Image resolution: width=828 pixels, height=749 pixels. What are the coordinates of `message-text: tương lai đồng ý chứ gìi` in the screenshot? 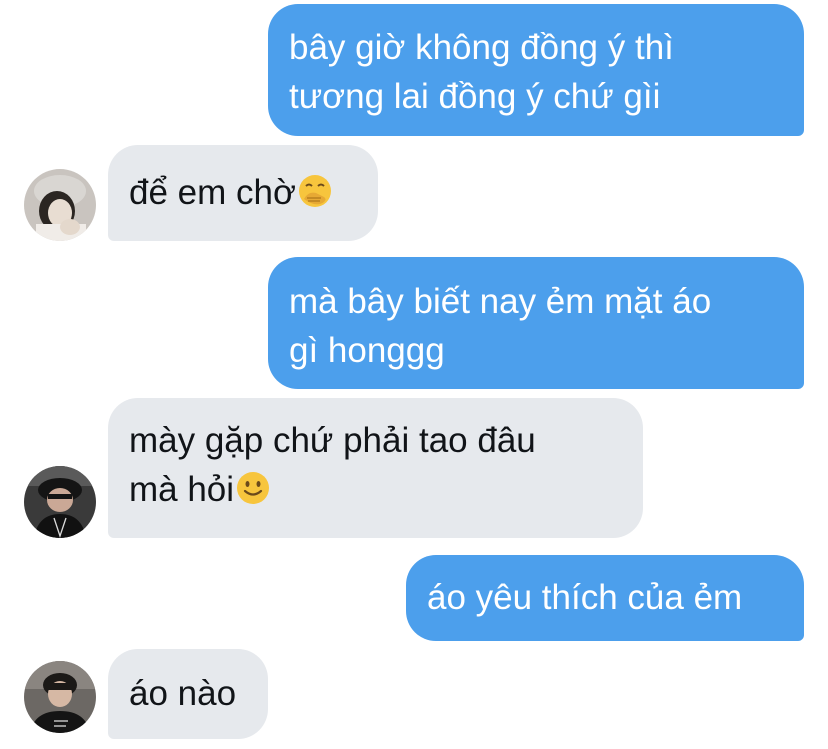 It's located at (475, 96).